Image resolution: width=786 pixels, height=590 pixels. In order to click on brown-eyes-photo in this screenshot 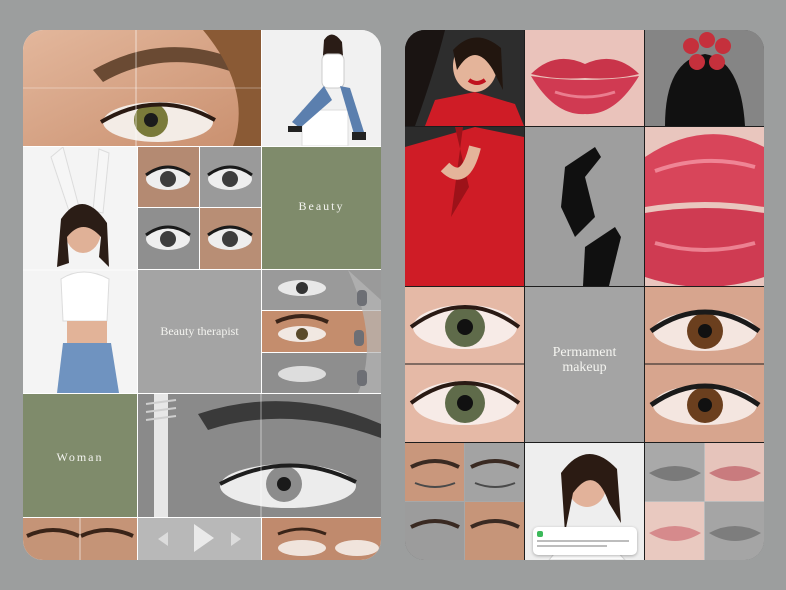, I will do `click(704, 364)`.